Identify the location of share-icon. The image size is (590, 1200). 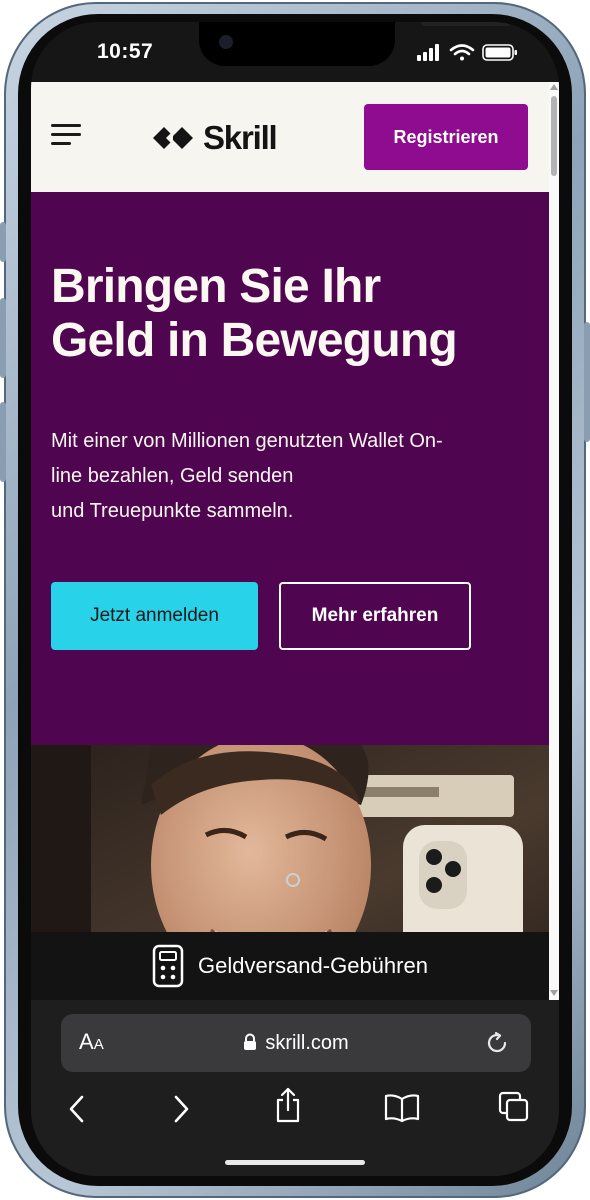
(288, 1105).